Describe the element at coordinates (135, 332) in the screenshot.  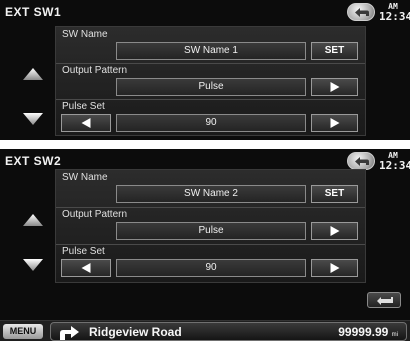
I see `street-name: Ridgeview Road` at that location.